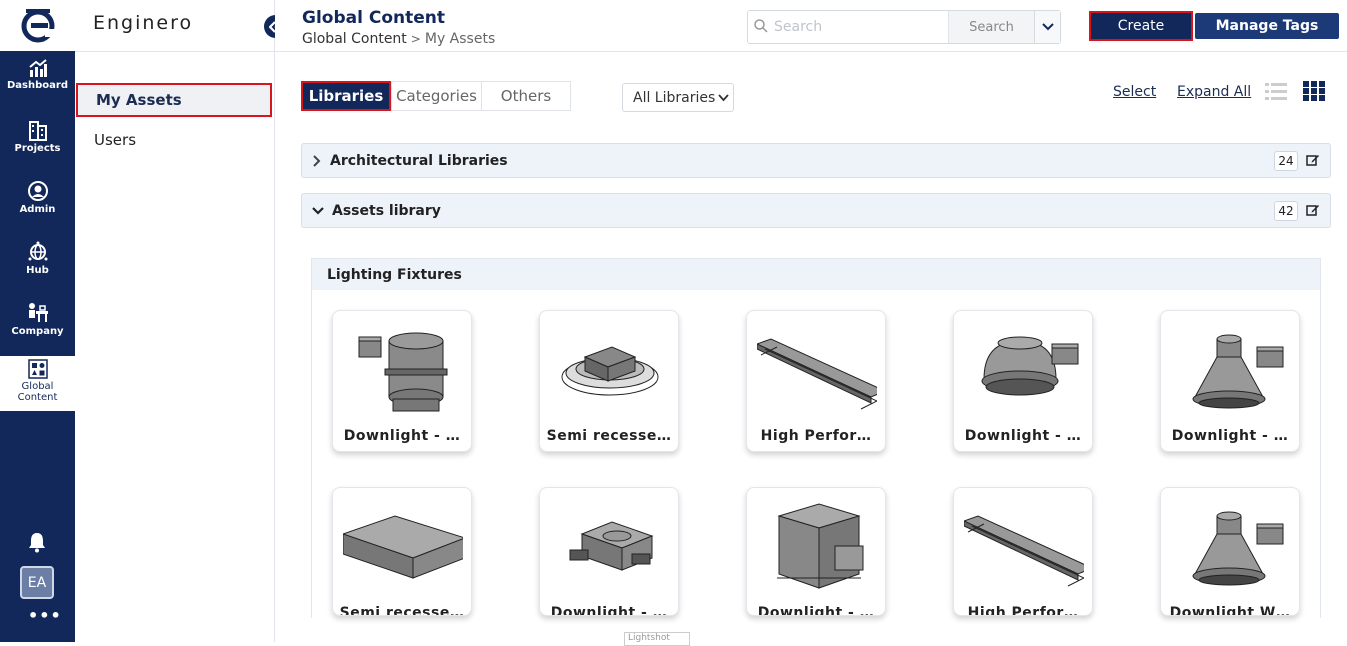 The image size is (1347, 646). I want to click on company-icon, so click(38, 312).